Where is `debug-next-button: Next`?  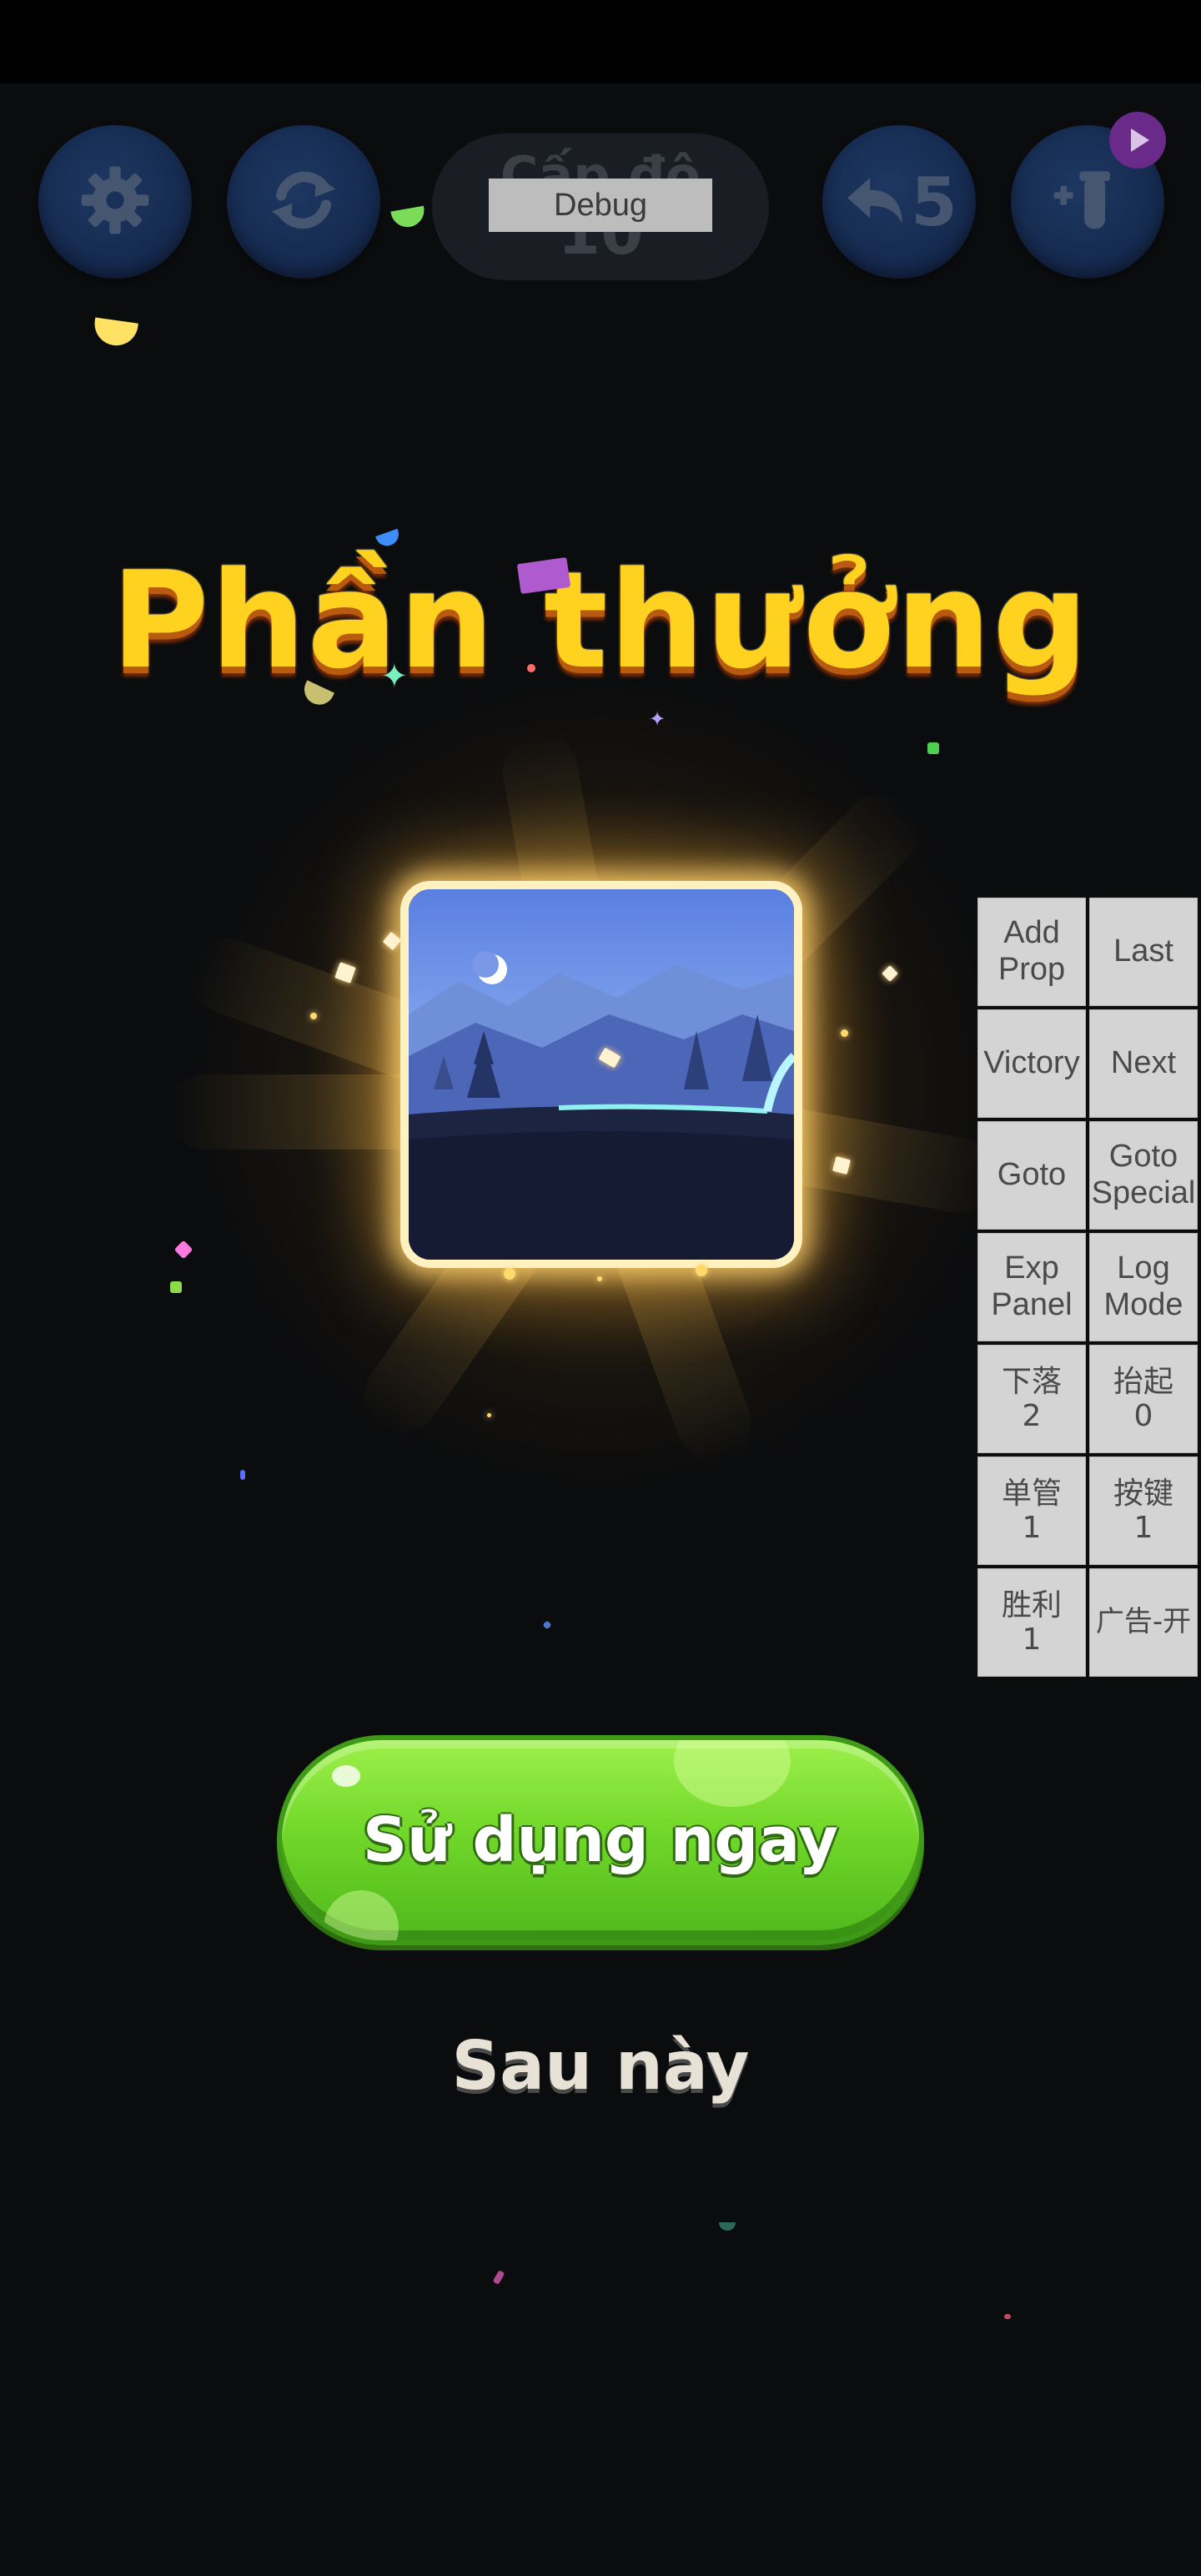
debug-next-button: Next is located at coordinates (1144, 1063).